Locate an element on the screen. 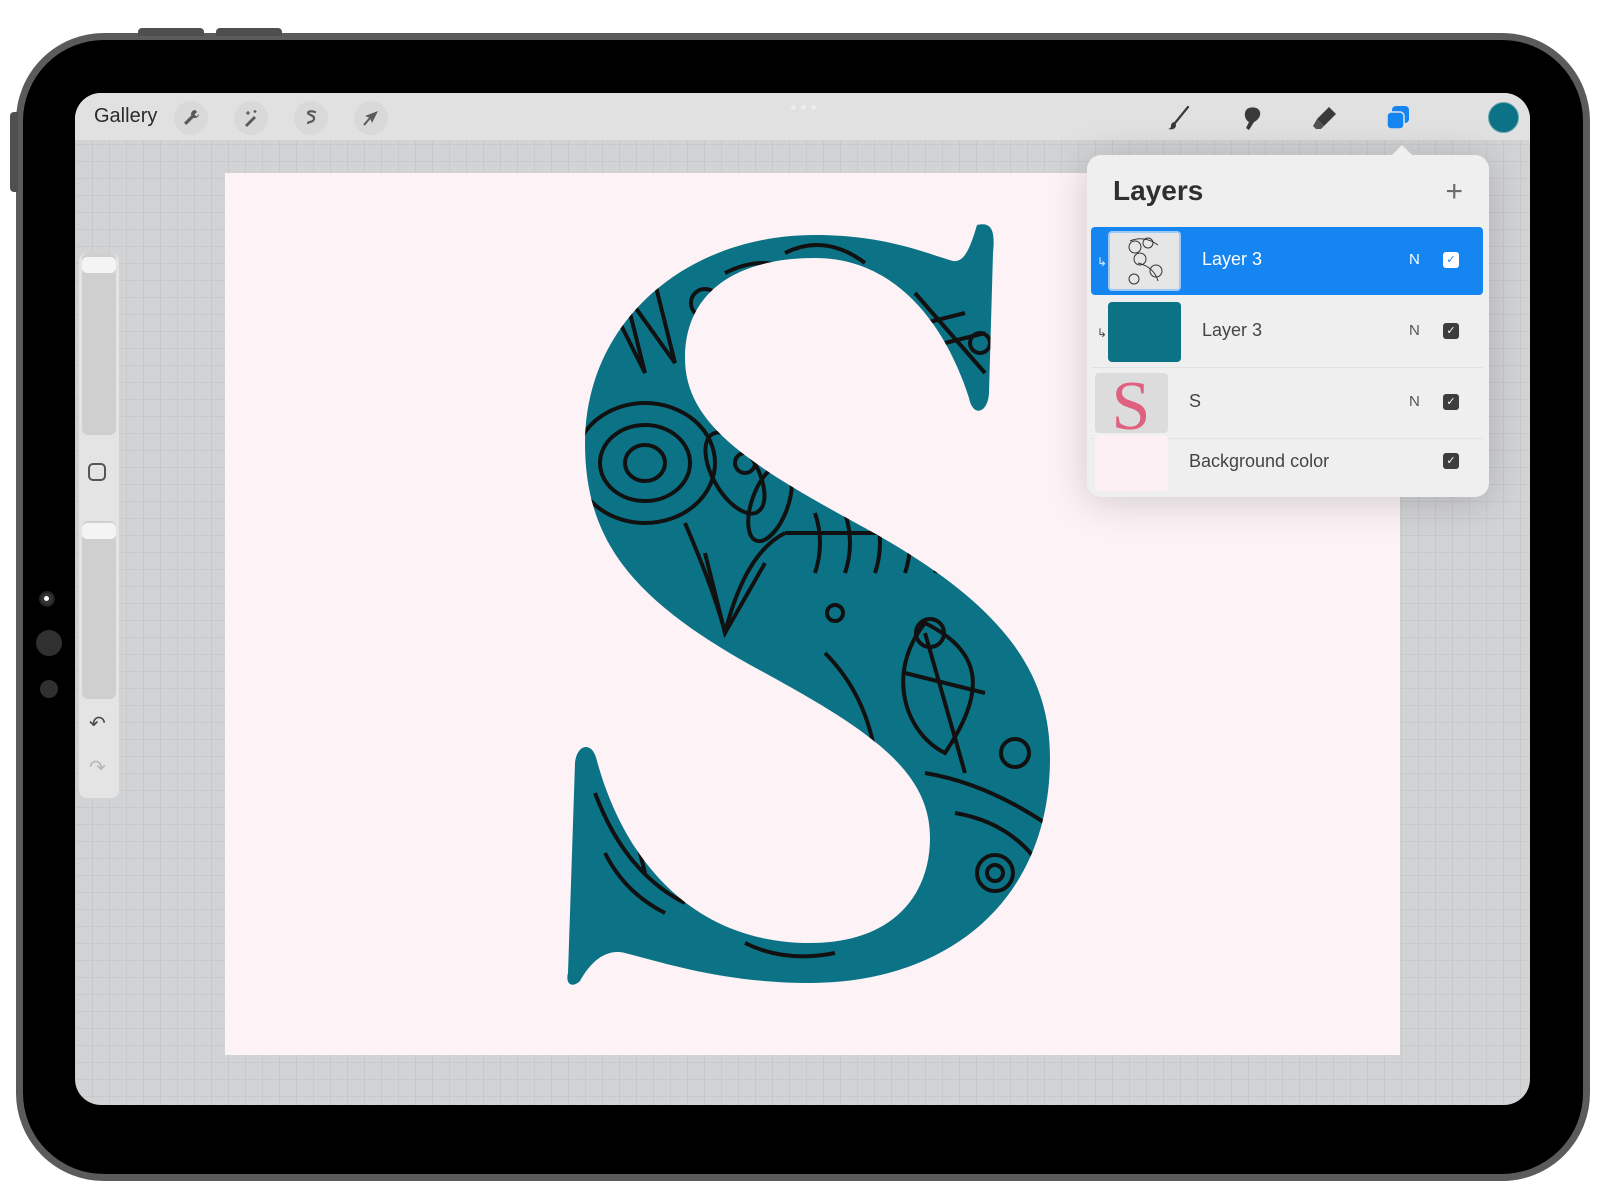  layers-icon is located at coordinates (1397, 118).